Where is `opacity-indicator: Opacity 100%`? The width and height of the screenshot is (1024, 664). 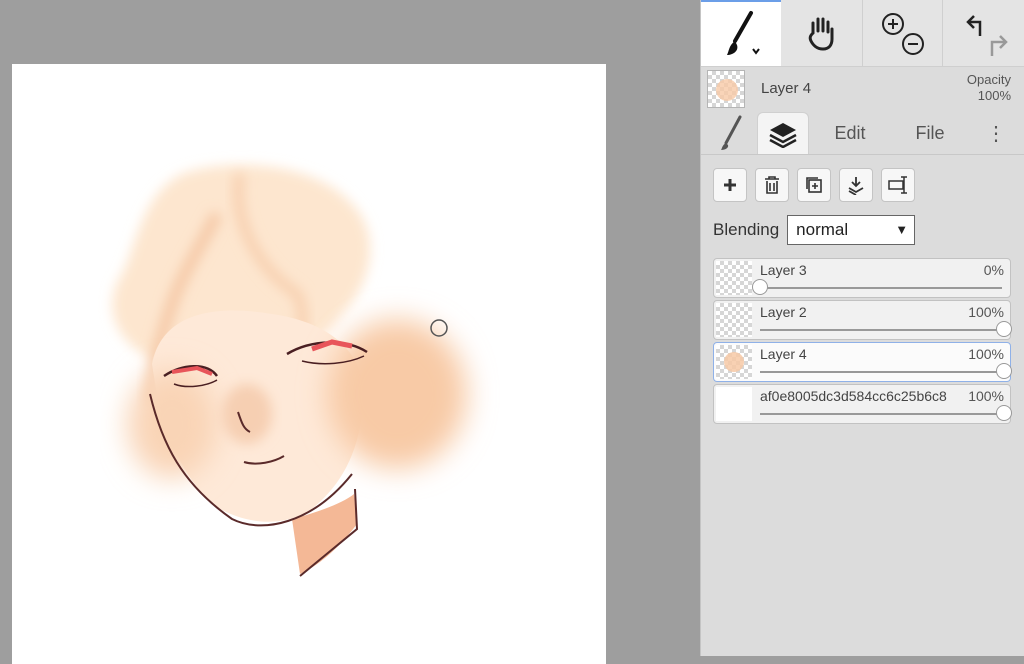 opacity-indicator: Opacity 100% is located at coordinates (989, 88).